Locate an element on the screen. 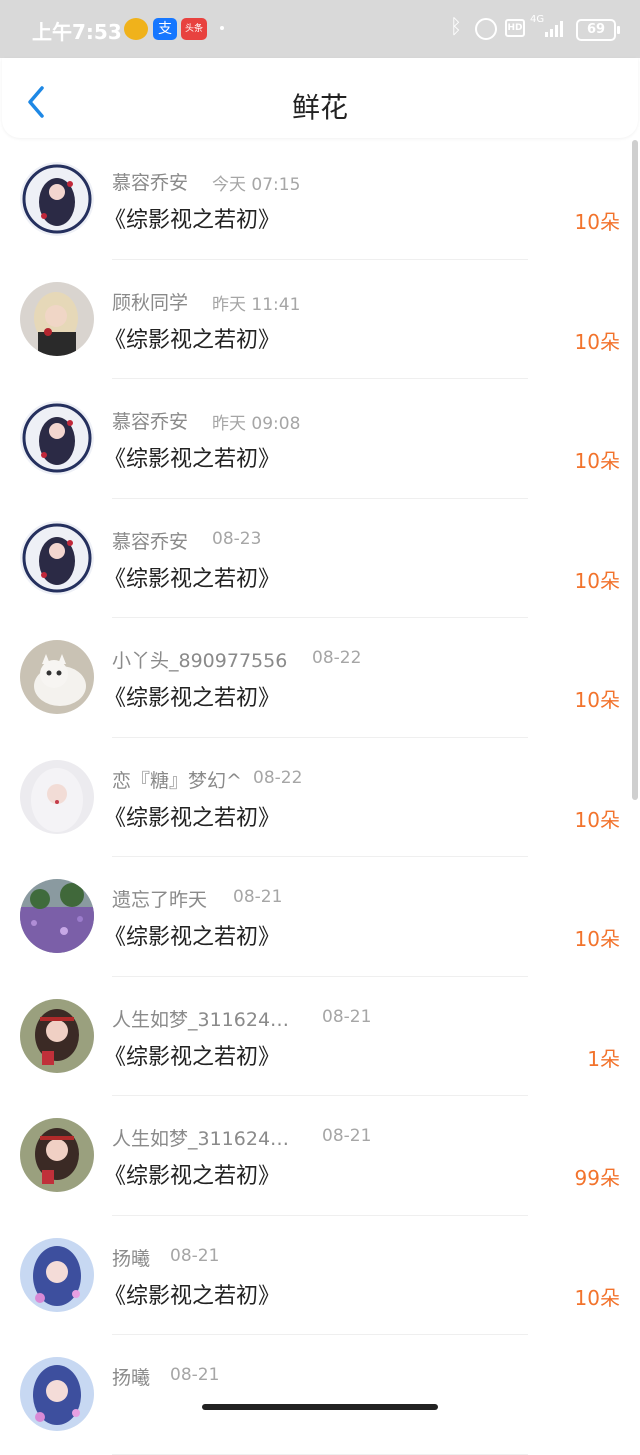 This screenshot has height=1455, width=640. scrollbar is located at coordinates (635, 470).